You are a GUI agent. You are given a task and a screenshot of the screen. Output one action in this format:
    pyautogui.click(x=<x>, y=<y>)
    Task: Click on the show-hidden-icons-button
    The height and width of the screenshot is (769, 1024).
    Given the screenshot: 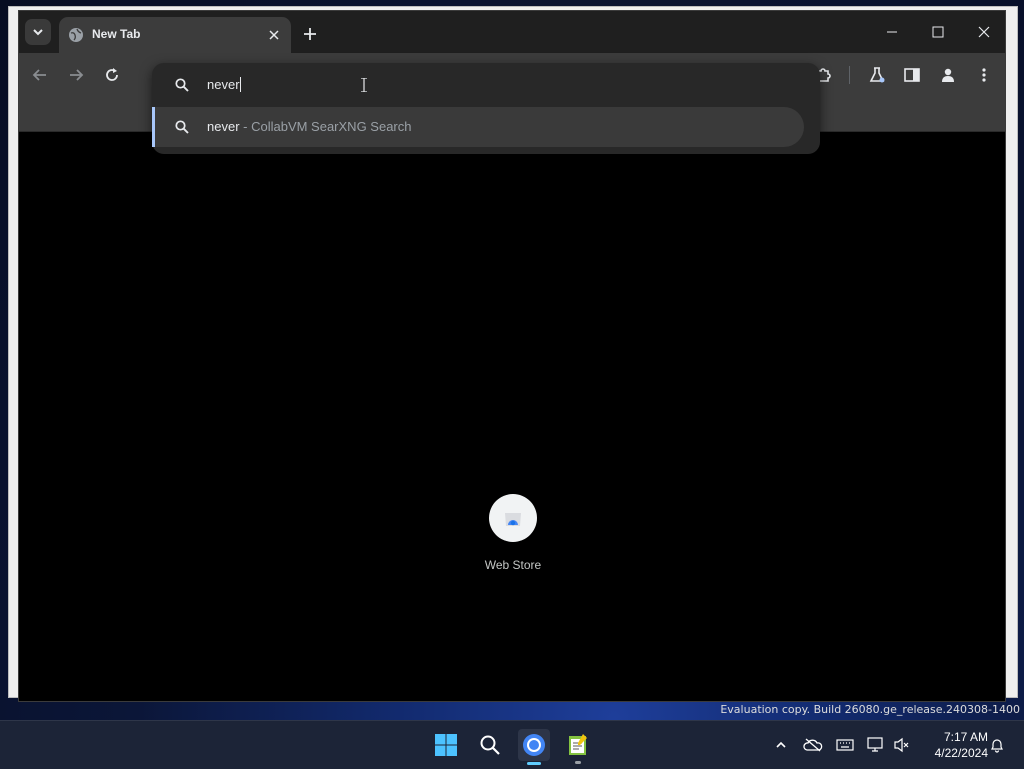 What is the action you would take?
    pyautogui.click(x=781, y=745)
    